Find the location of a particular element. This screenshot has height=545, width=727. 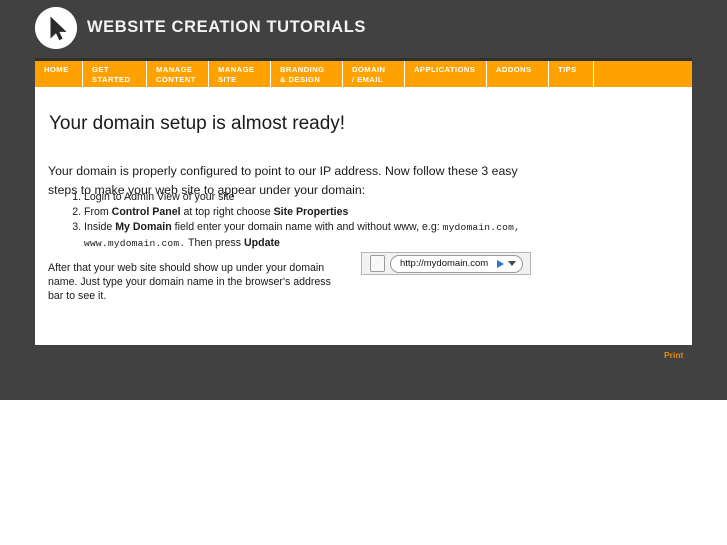

step-text: at top right choose is located at coordinates (227, 212).